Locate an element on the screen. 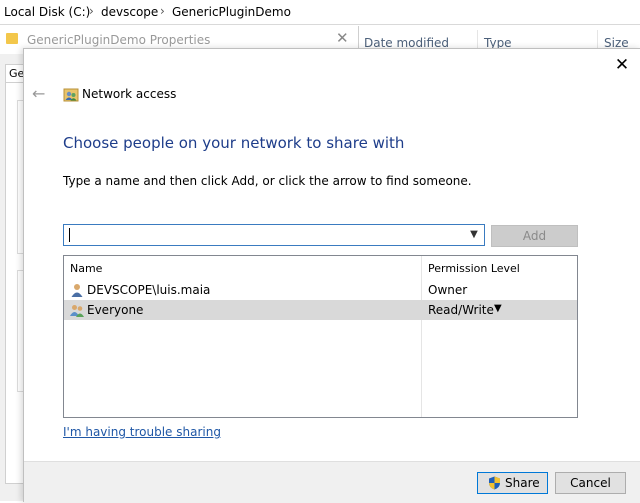 This screenshot has height=503, width=640. properties-close-icon: ✕ is located at coordinates (342, 38).